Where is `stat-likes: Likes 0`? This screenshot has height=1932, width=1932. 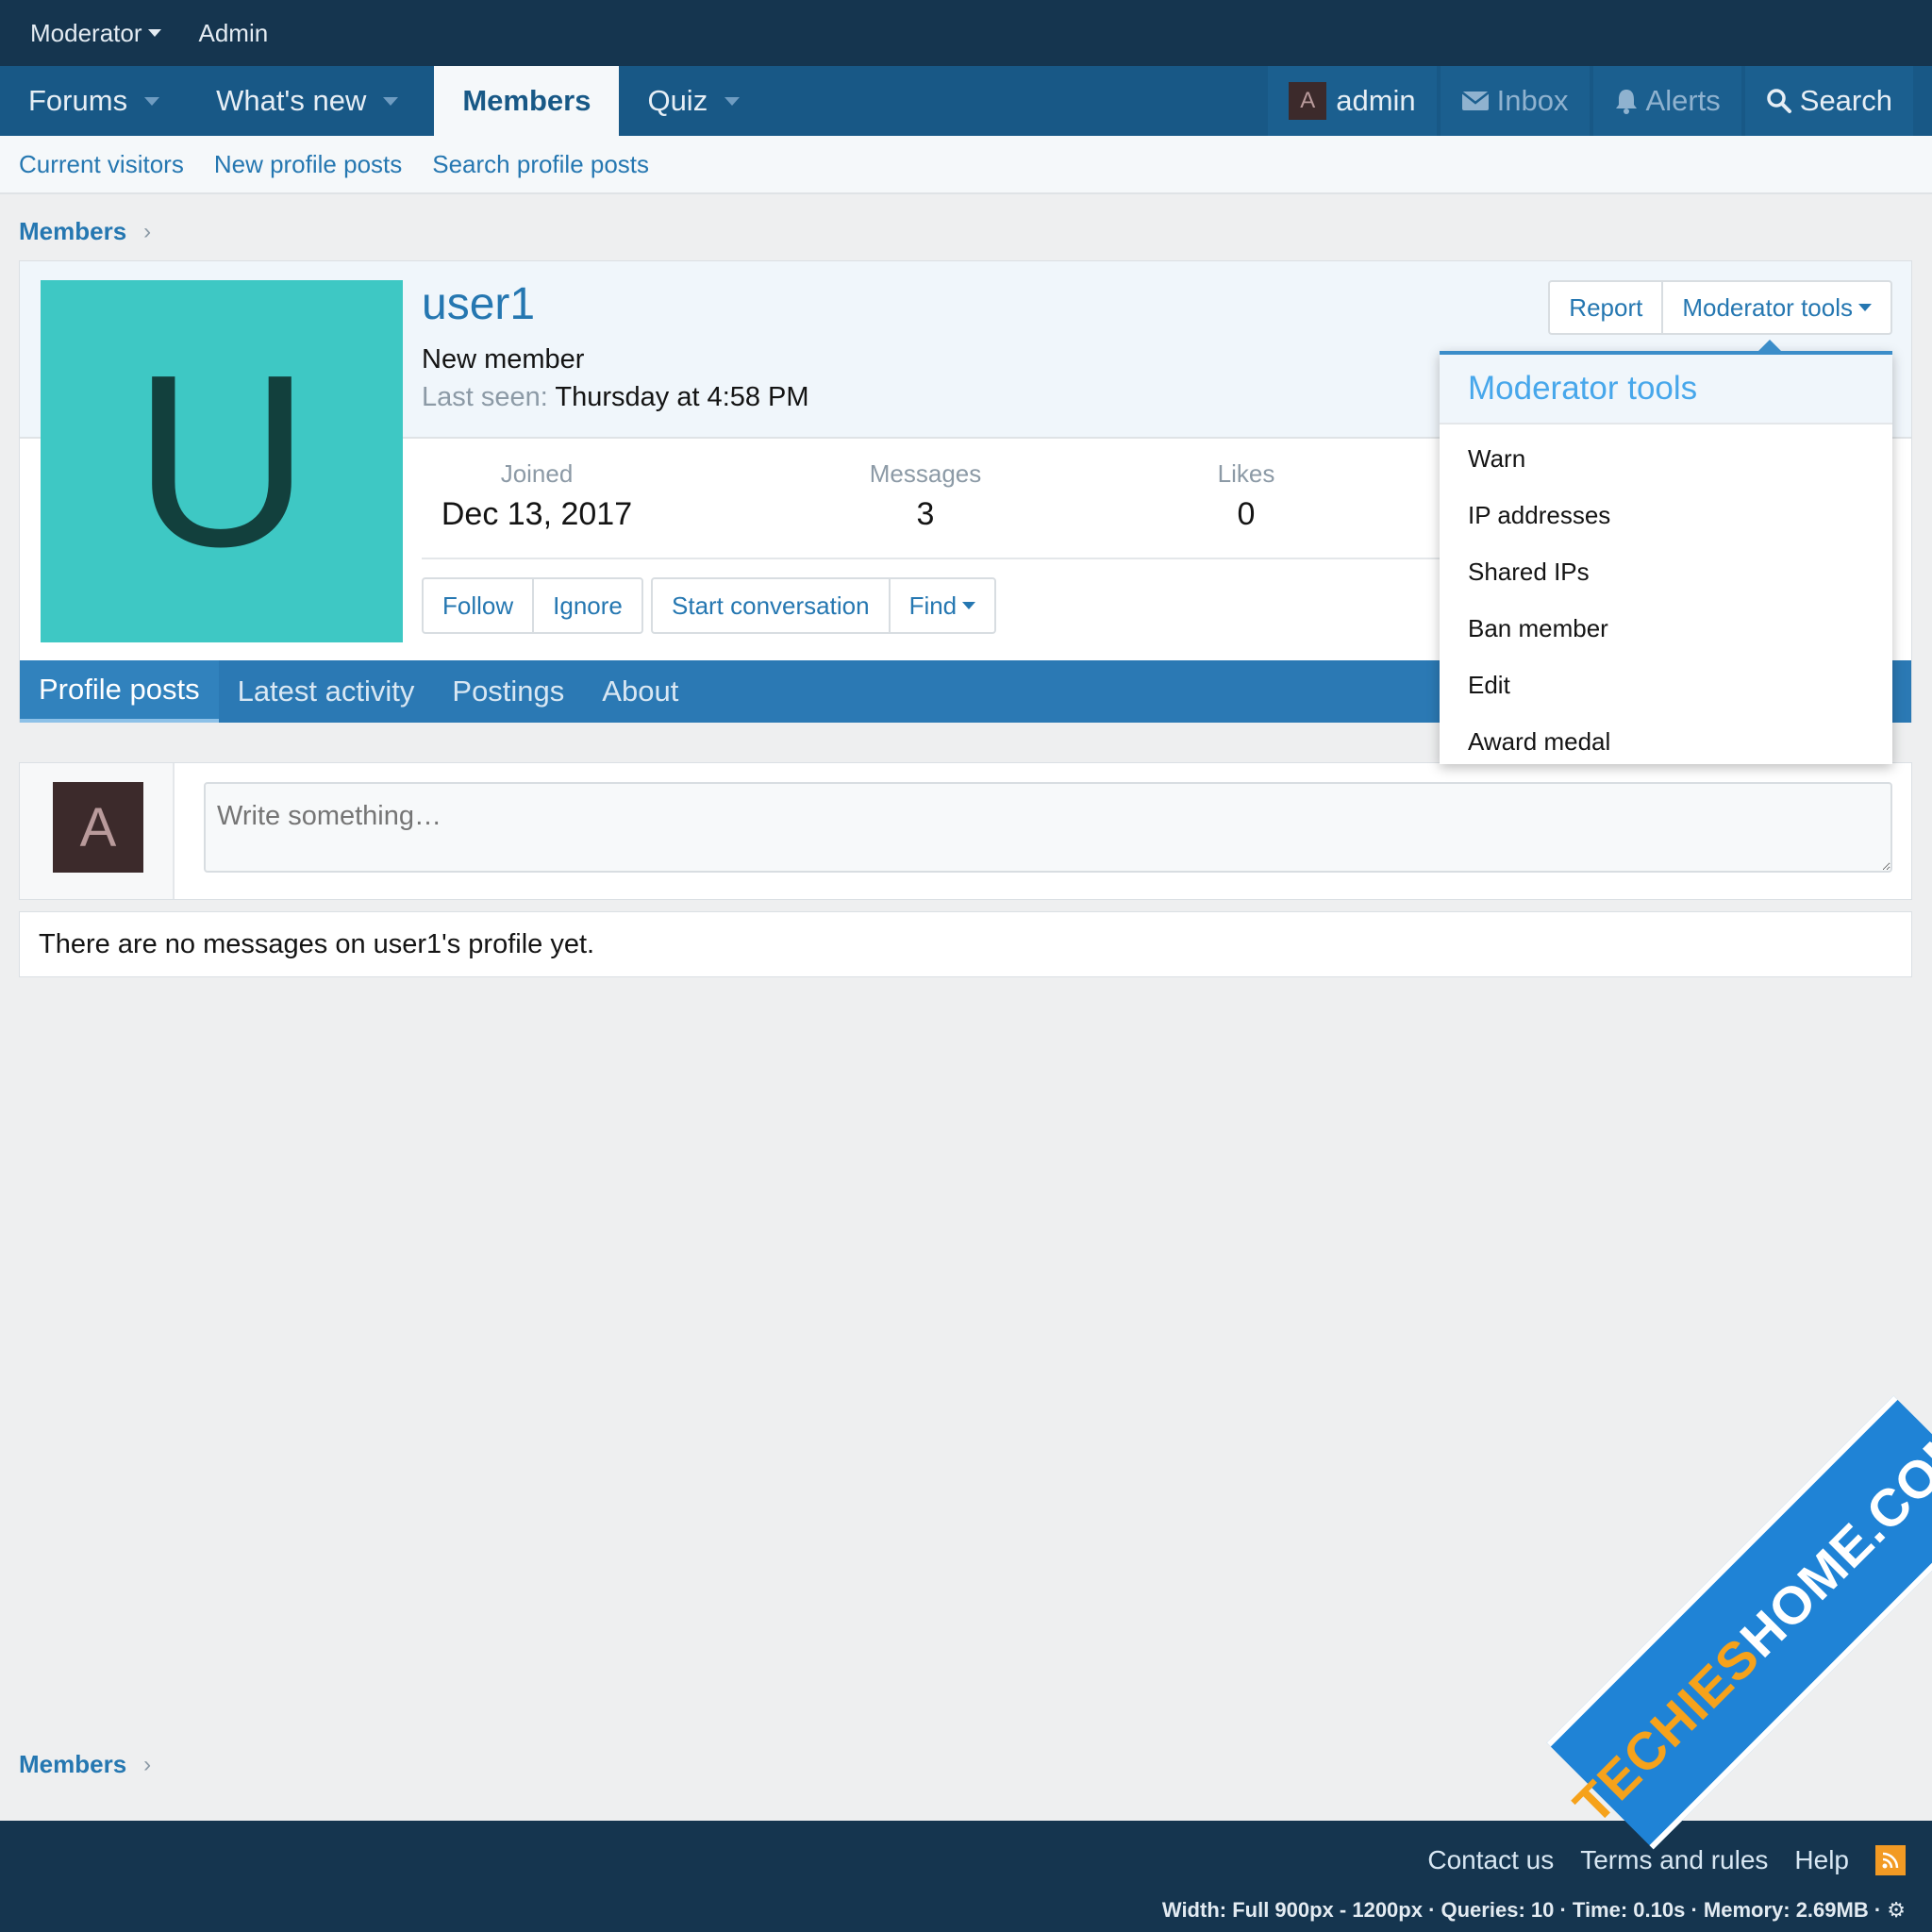 stat-likes: Likes 0 is located at coordinates (1246, 496).